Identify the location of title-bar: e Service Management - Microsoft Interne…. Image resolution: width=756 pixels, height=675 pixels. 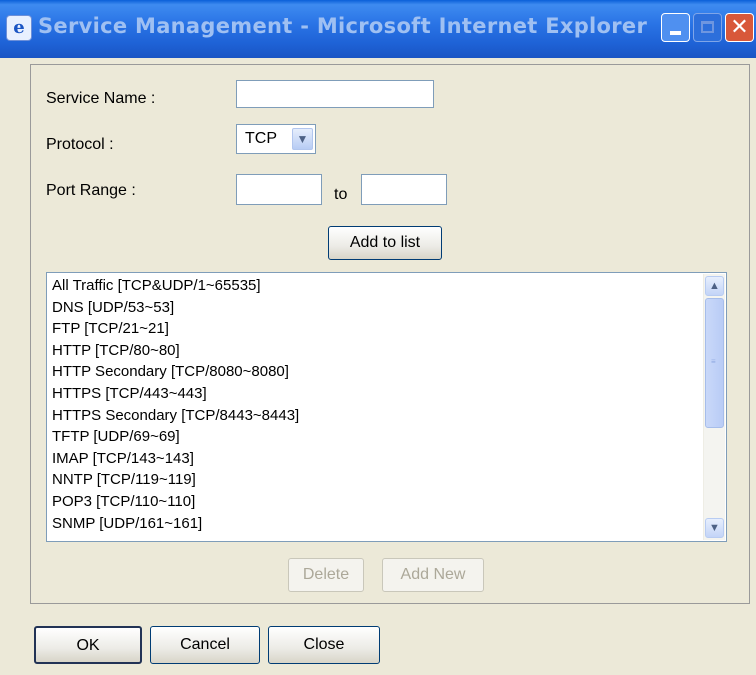
(378, 29).